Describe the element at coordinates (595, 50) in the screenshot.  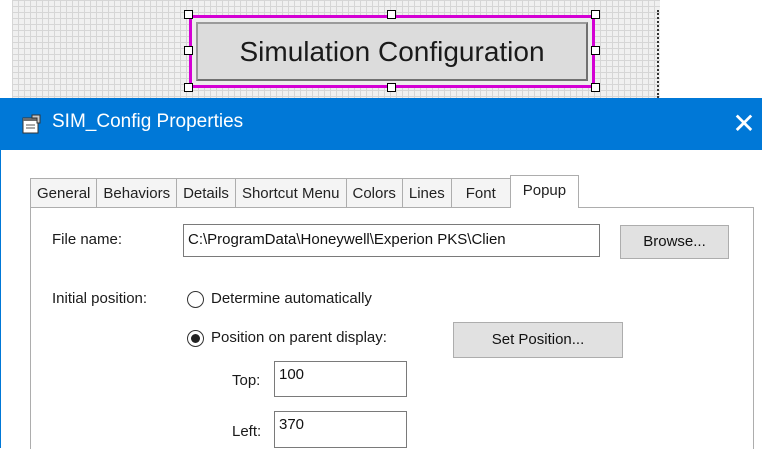
I see `resize-handle-middle-right` at that location.